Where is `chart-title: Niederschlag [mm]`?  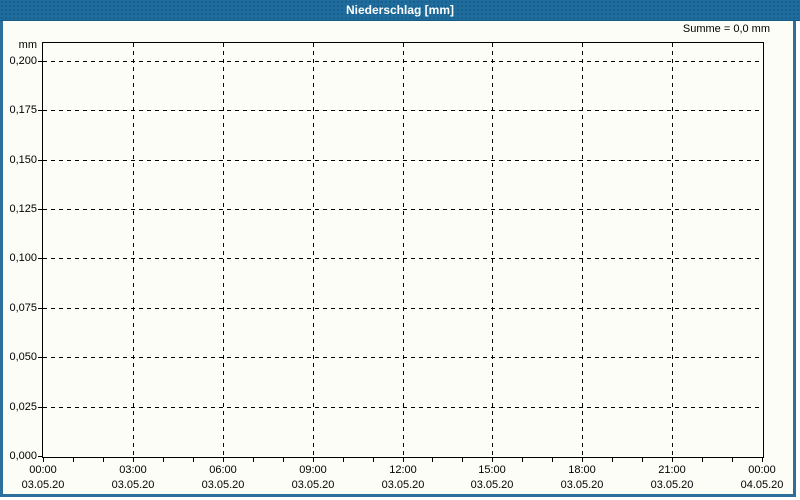
chart-title: Niederschlag [mm] is located at coordinates (400, 10).